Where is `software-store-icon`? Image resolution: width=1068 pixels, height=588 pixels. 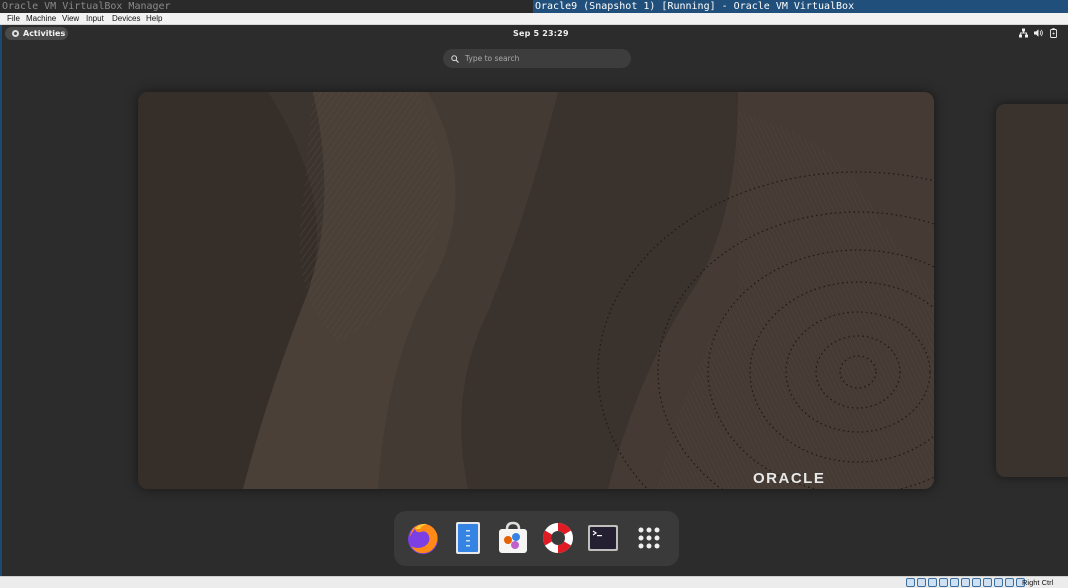
software-store-icon is located at coordinates (513, 537).